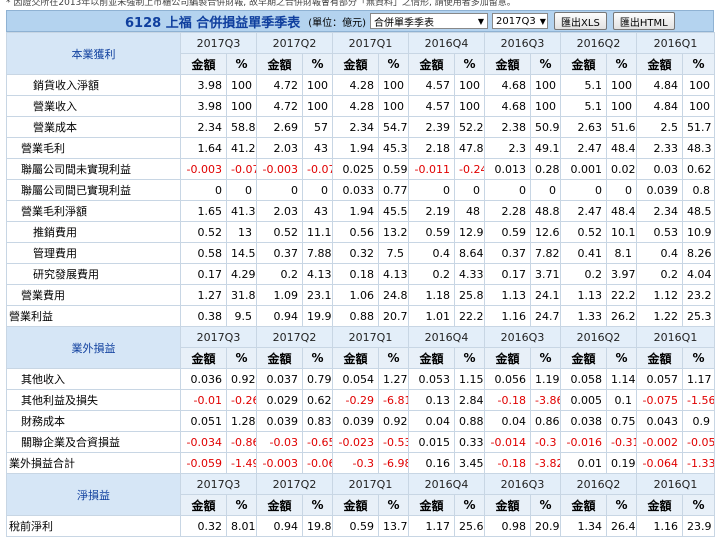 The image size is (720, 557). What do you see at coordinates (698, 253) in the screenshot?
I see `percent-cell: 8.26` at bounding box center [698, 253].